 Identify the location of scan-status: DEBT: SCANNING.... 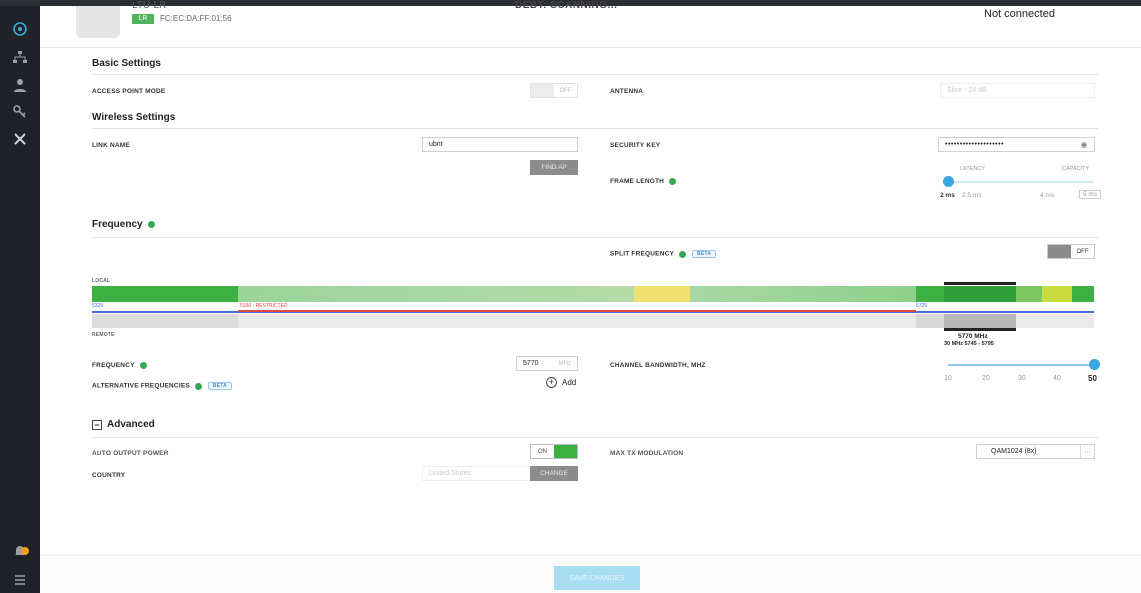
(566, 5).